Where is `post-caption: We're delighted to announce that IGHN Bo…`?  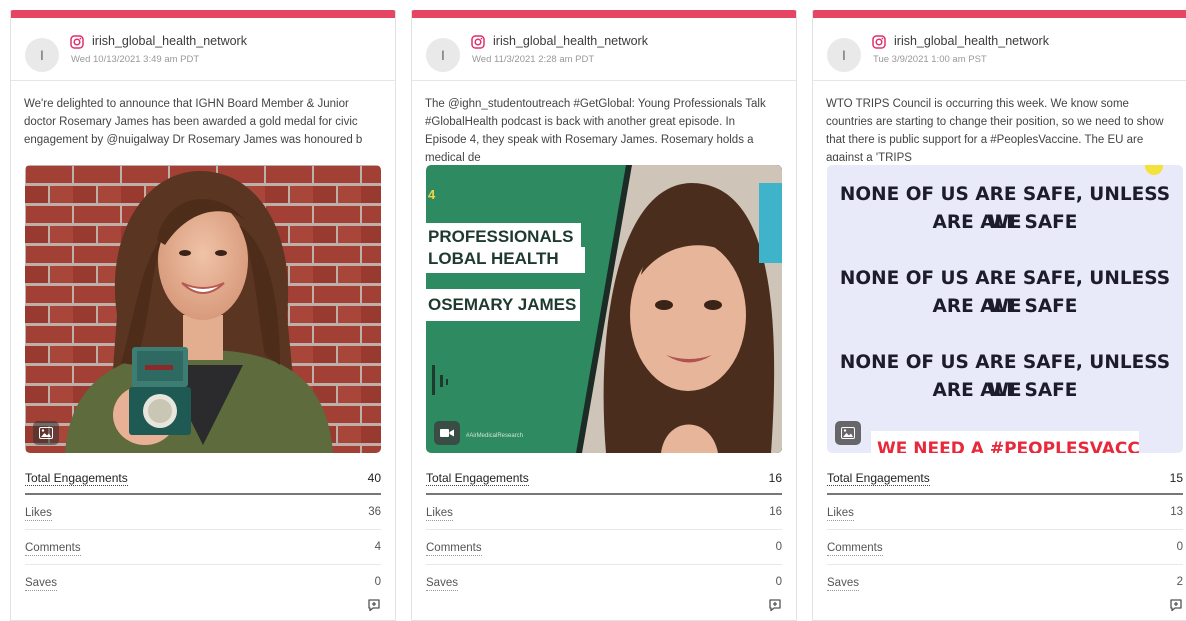
post-caption: We're delighted to announce that IGHN Bo… is located at coordinates (196, 128).